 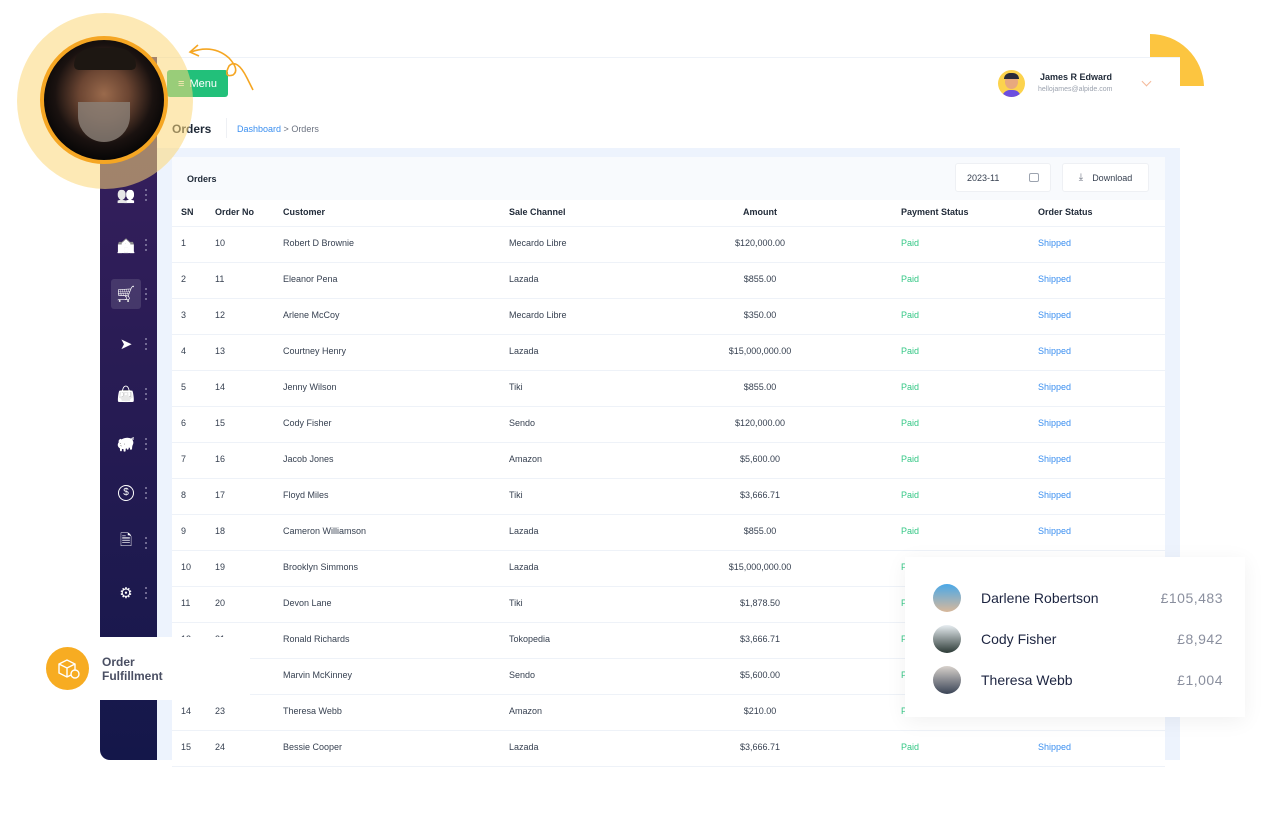 What do you see at coordinates (935, 212) in the screenshot?
I see `column-header-payment-status: Payment Status` at bounding box center [935, 212].